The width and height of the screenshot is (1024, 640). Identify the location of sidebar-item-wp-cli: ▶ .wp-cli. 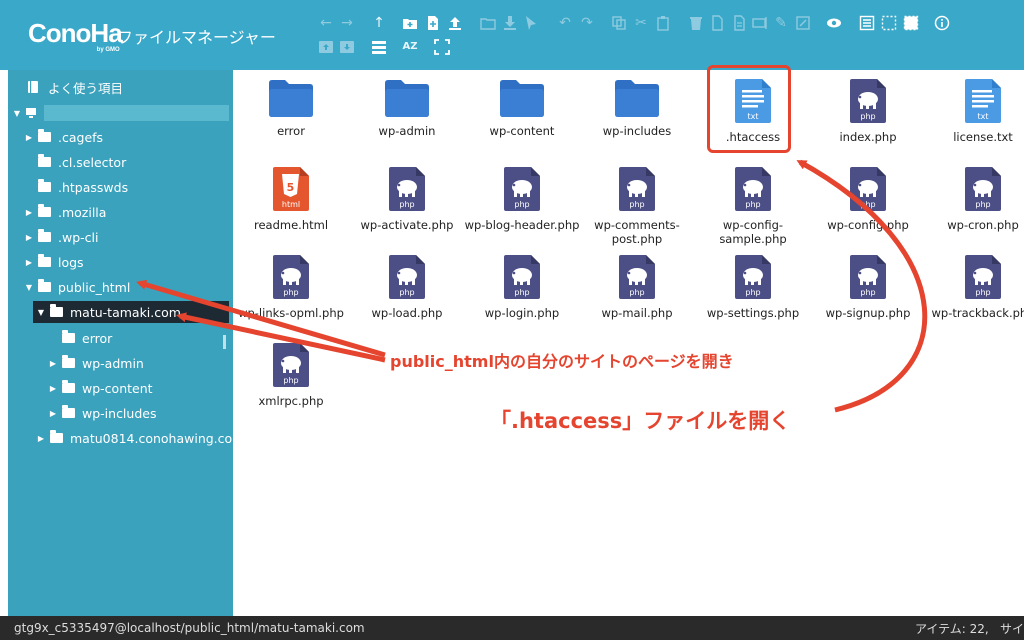
(61, 237).